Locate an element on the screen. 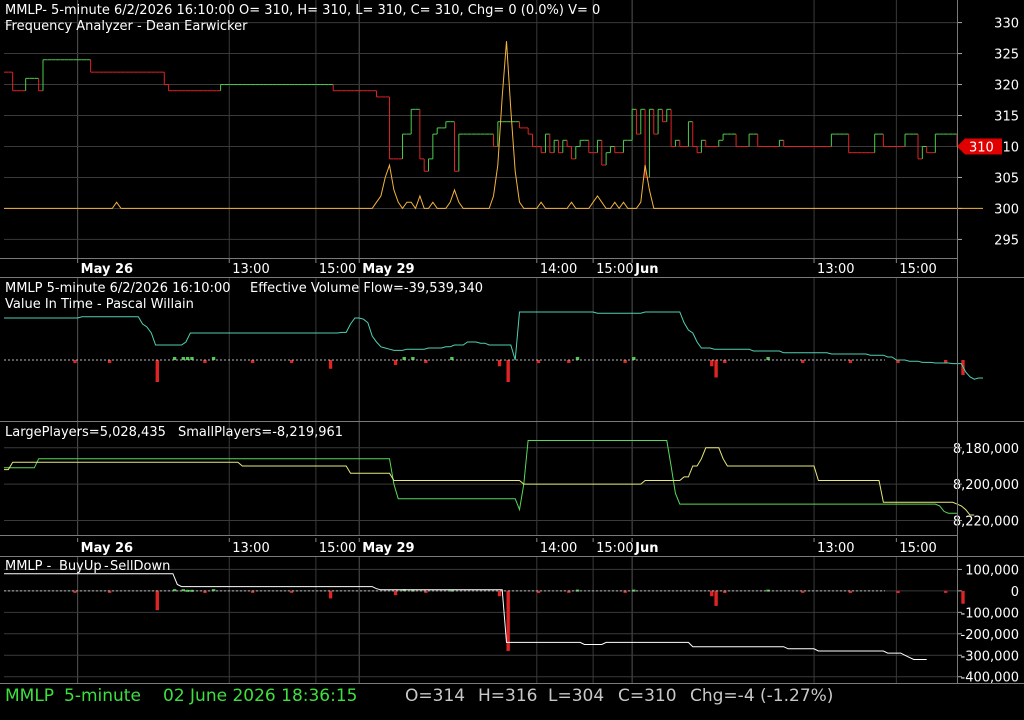 The height and width of the screenshot is (720, 1024). large-players-label: LargePlayers=5,028,435 is located at coordinates (85, 432).